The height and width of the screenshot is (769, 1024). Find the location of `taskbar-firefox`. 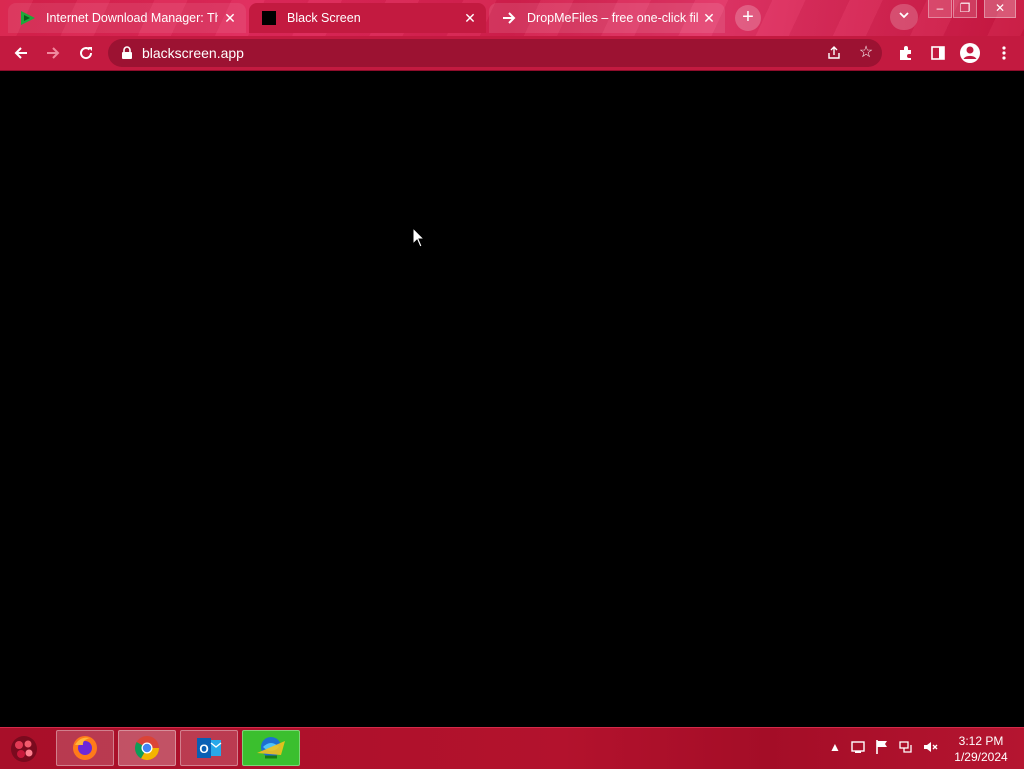

taskbar-firefox is located at coordinates (85, 748).